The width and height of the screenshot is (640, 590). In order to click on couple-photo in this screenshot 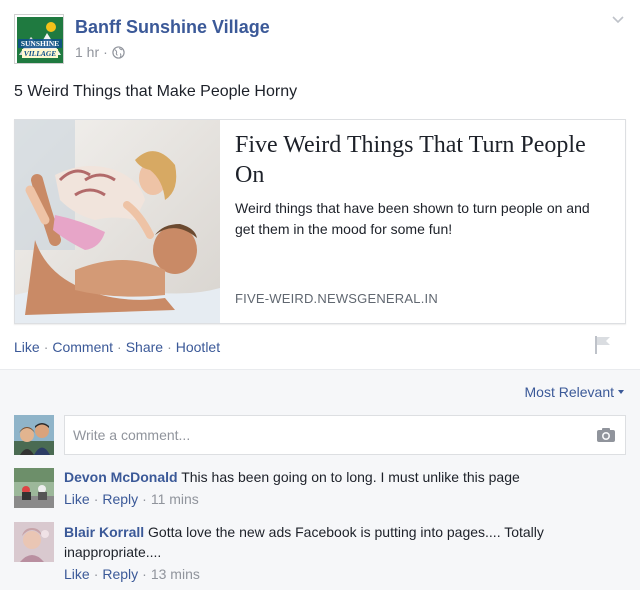, I will do `click(117, 221)`.